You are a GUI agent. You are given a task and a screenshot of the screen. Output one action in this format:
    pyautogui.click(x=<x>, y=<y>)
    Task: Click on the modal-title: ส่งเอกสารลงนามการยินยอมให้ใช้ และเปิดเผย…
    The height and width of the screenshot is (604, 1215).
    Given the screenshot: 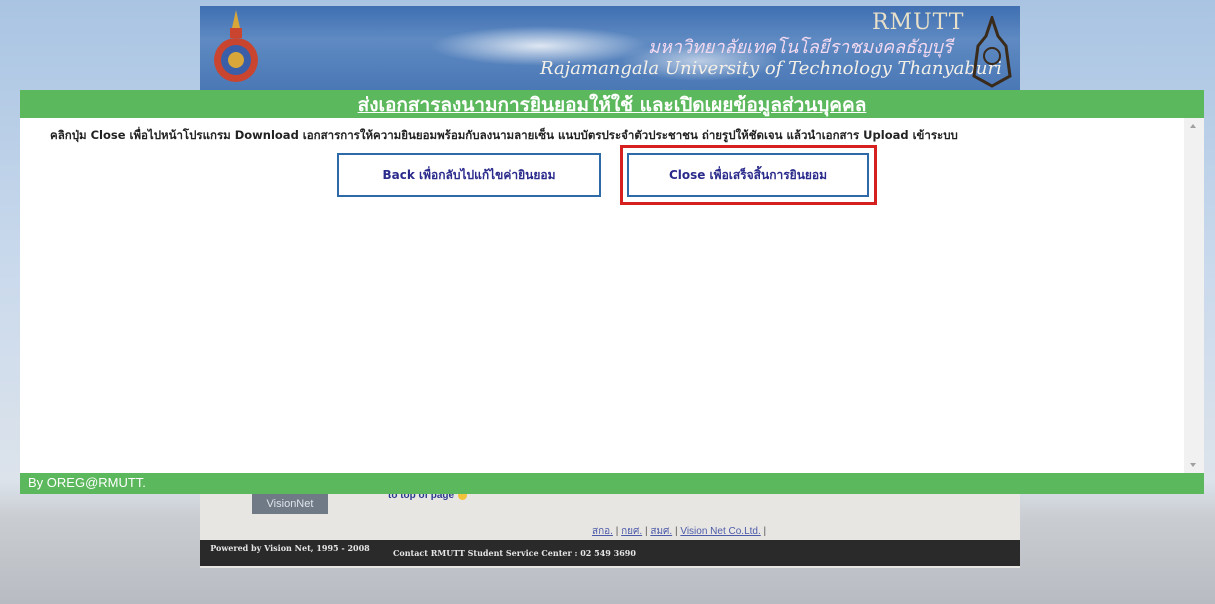 What is the action you would take?
    pyautogui.click(x=612, y=105)
    